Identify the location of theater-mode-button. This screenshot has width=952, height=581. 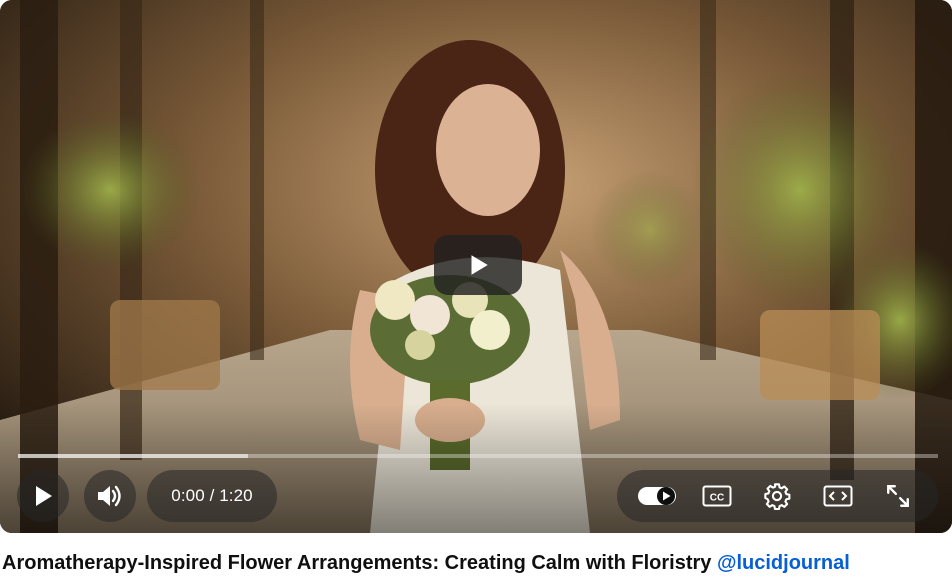
(838, 496).